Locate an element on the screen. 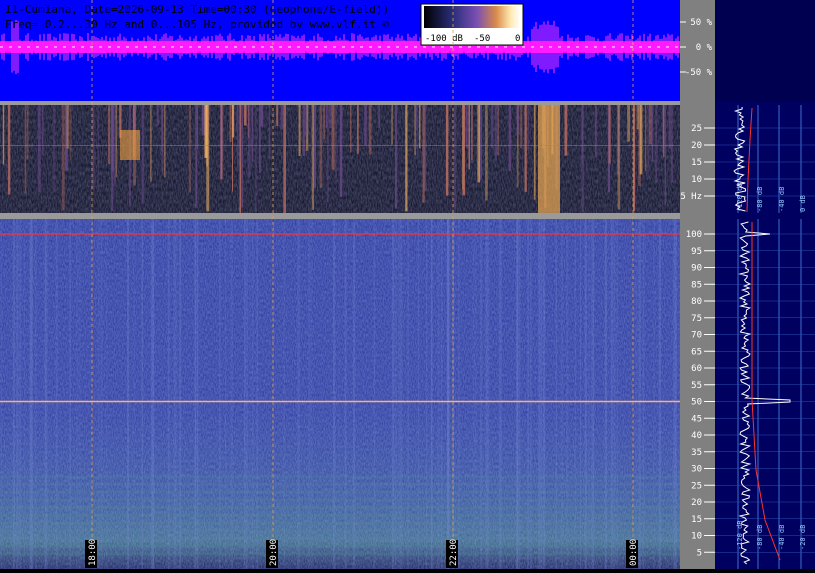 This screenshot has width=815, height=573. high-tick-label: 35 is located at coordinates (696, 453).